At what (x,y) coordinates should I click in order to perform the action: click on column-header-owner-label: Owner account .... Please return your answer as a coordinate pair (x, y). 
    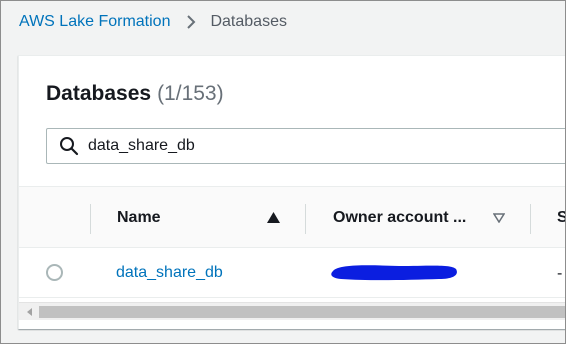
    Looking at the image, I should click on (400, 217).